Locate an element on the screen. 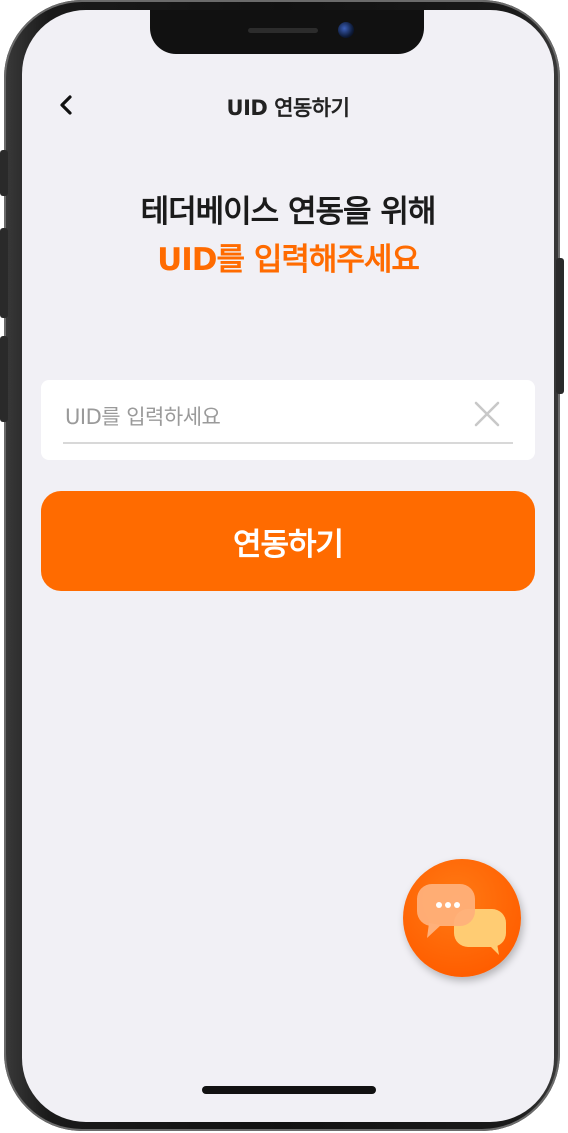 Image resolution: width=568 pixels, height=1133 pixels. speaker-grille is located at coordinates (283, 30).